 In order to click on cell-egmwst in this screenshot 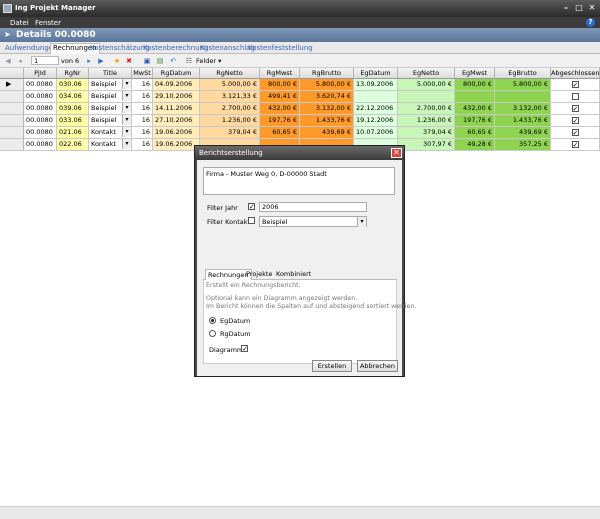, I will do `click(475, 97)`.